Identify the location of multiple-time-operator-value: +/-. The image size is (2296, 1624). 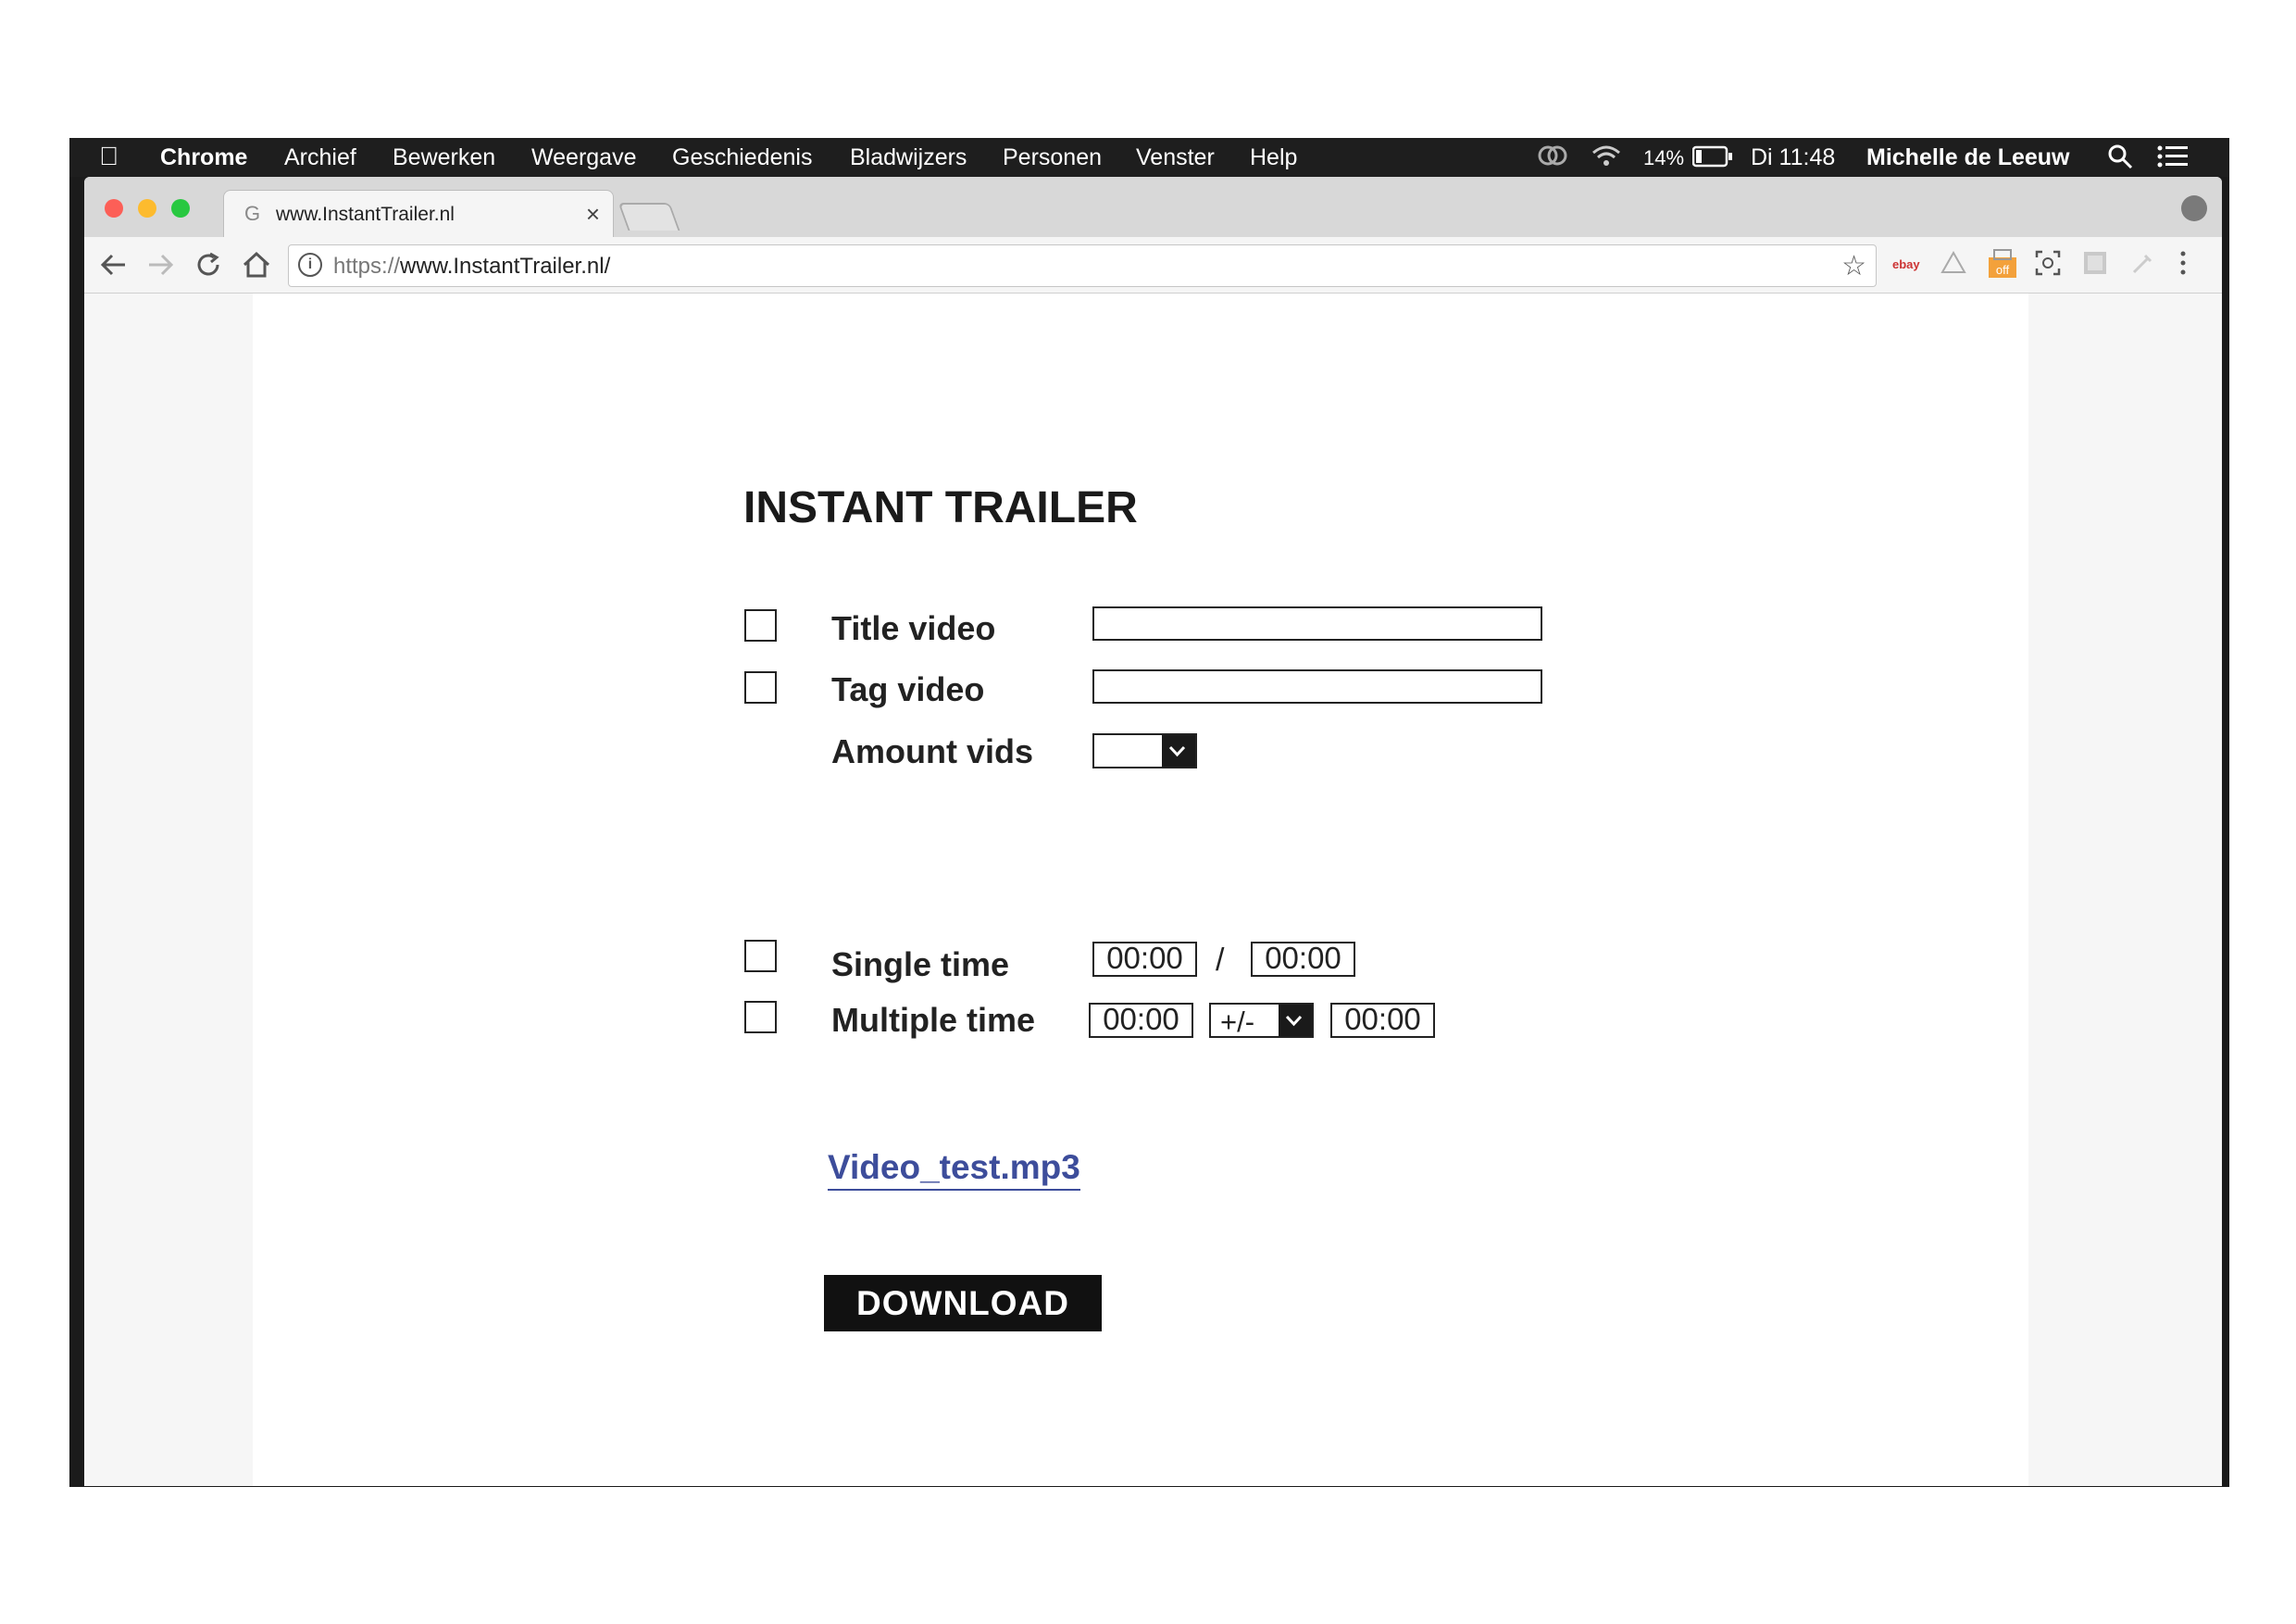
(1237, 1022).